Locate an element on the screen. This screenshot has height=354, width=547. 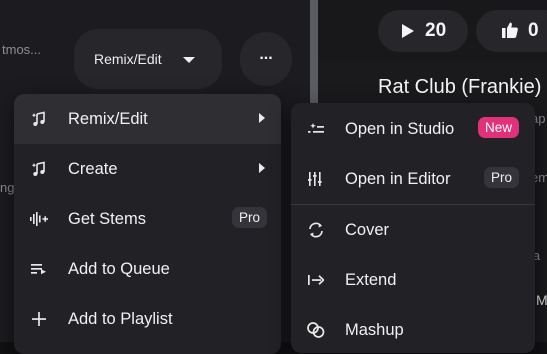
like-button: 0 is located at coordinates (511, 31).